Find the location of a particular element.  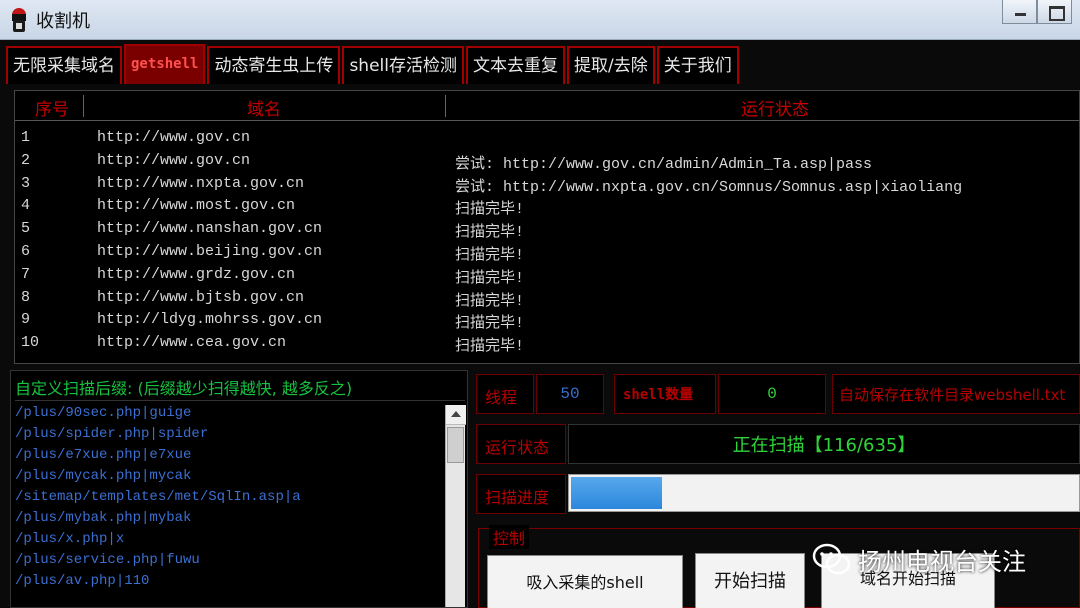

list-item: /plus/x.php|x is located at coordinates (70, 539).